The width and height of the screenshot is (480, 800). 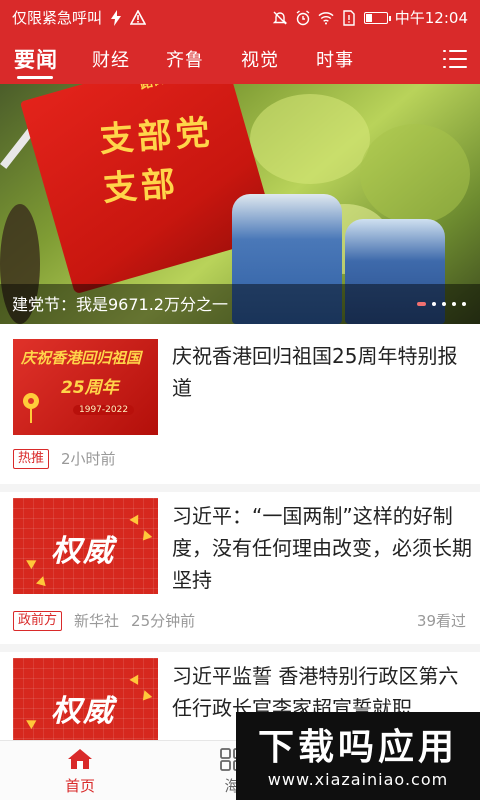 I want to click on status-time: 中午12:04, so click(x=431, y=18).